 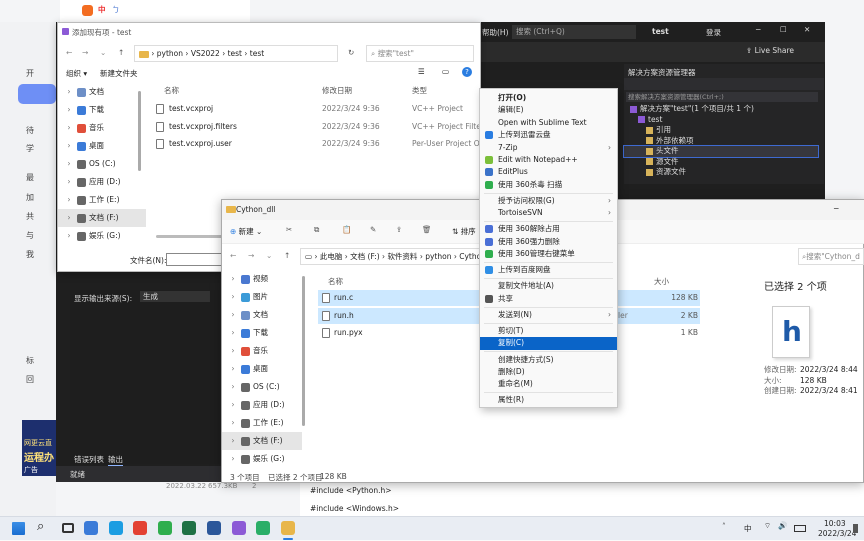 What do you see at coordinates (257, 53) in the screenshot?
I see `breadcrumb-item: test` at bounding box center [257, 53].